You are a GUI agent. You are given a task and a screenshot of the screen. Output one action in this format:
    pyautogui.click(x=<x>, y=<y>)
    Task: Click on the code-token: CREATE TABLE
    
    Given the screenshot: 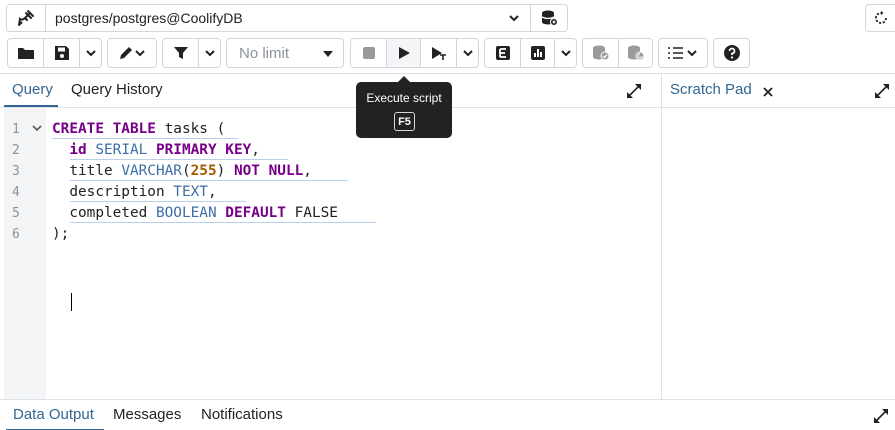 What is the action you would take?
    pyautogui.click(x=104, y=129)
    